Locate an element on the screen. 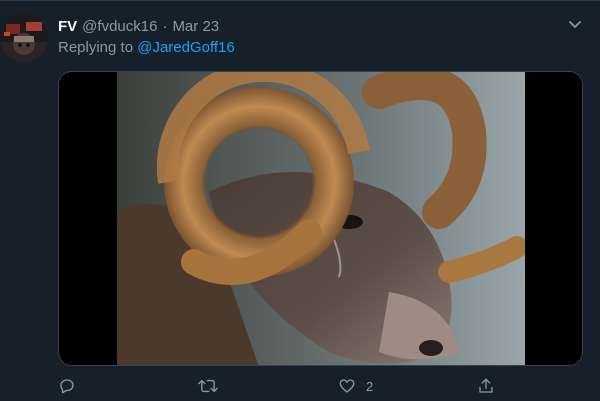 The width and height of the screenshot is (600, 401). share-button is located at coordinates (491, 386).